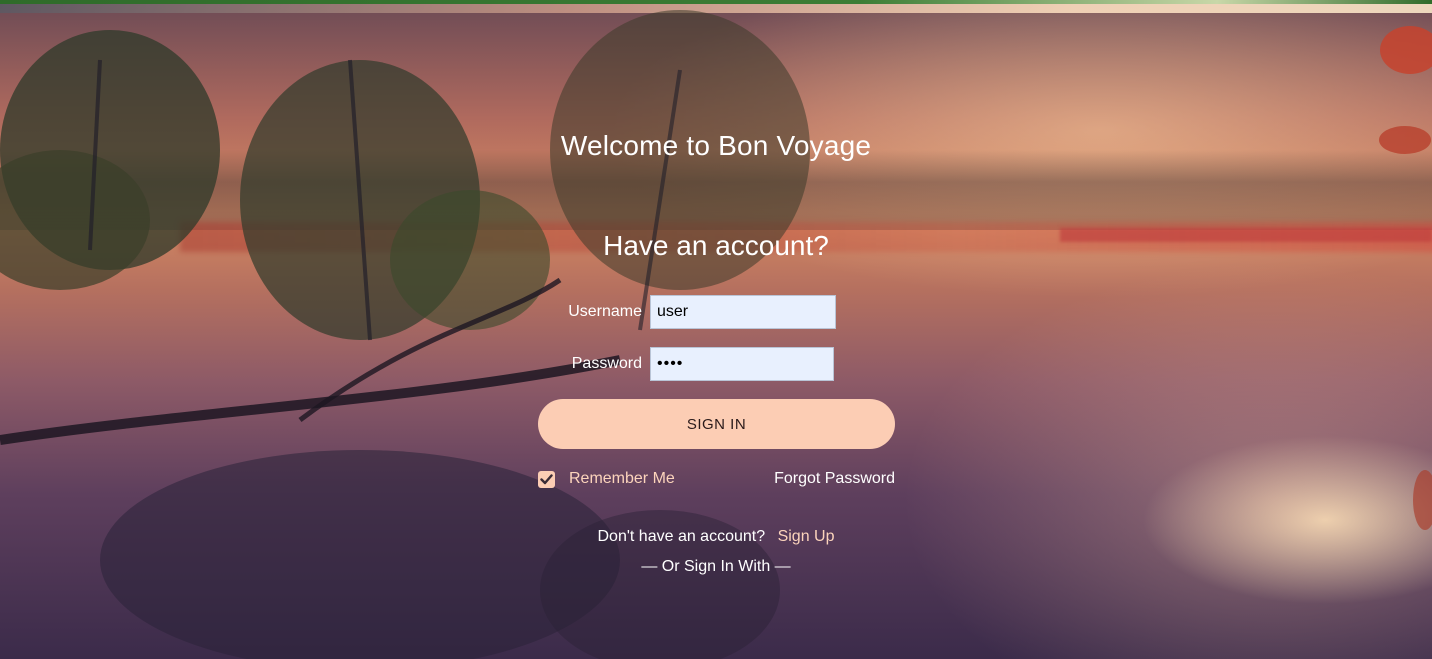 This screenshot has width=1432, height=659. Describe the element at coordinates (716, 566) in the screenshot. I see `or-sign-in-with-divider: — Or Sign In With —` at that location.